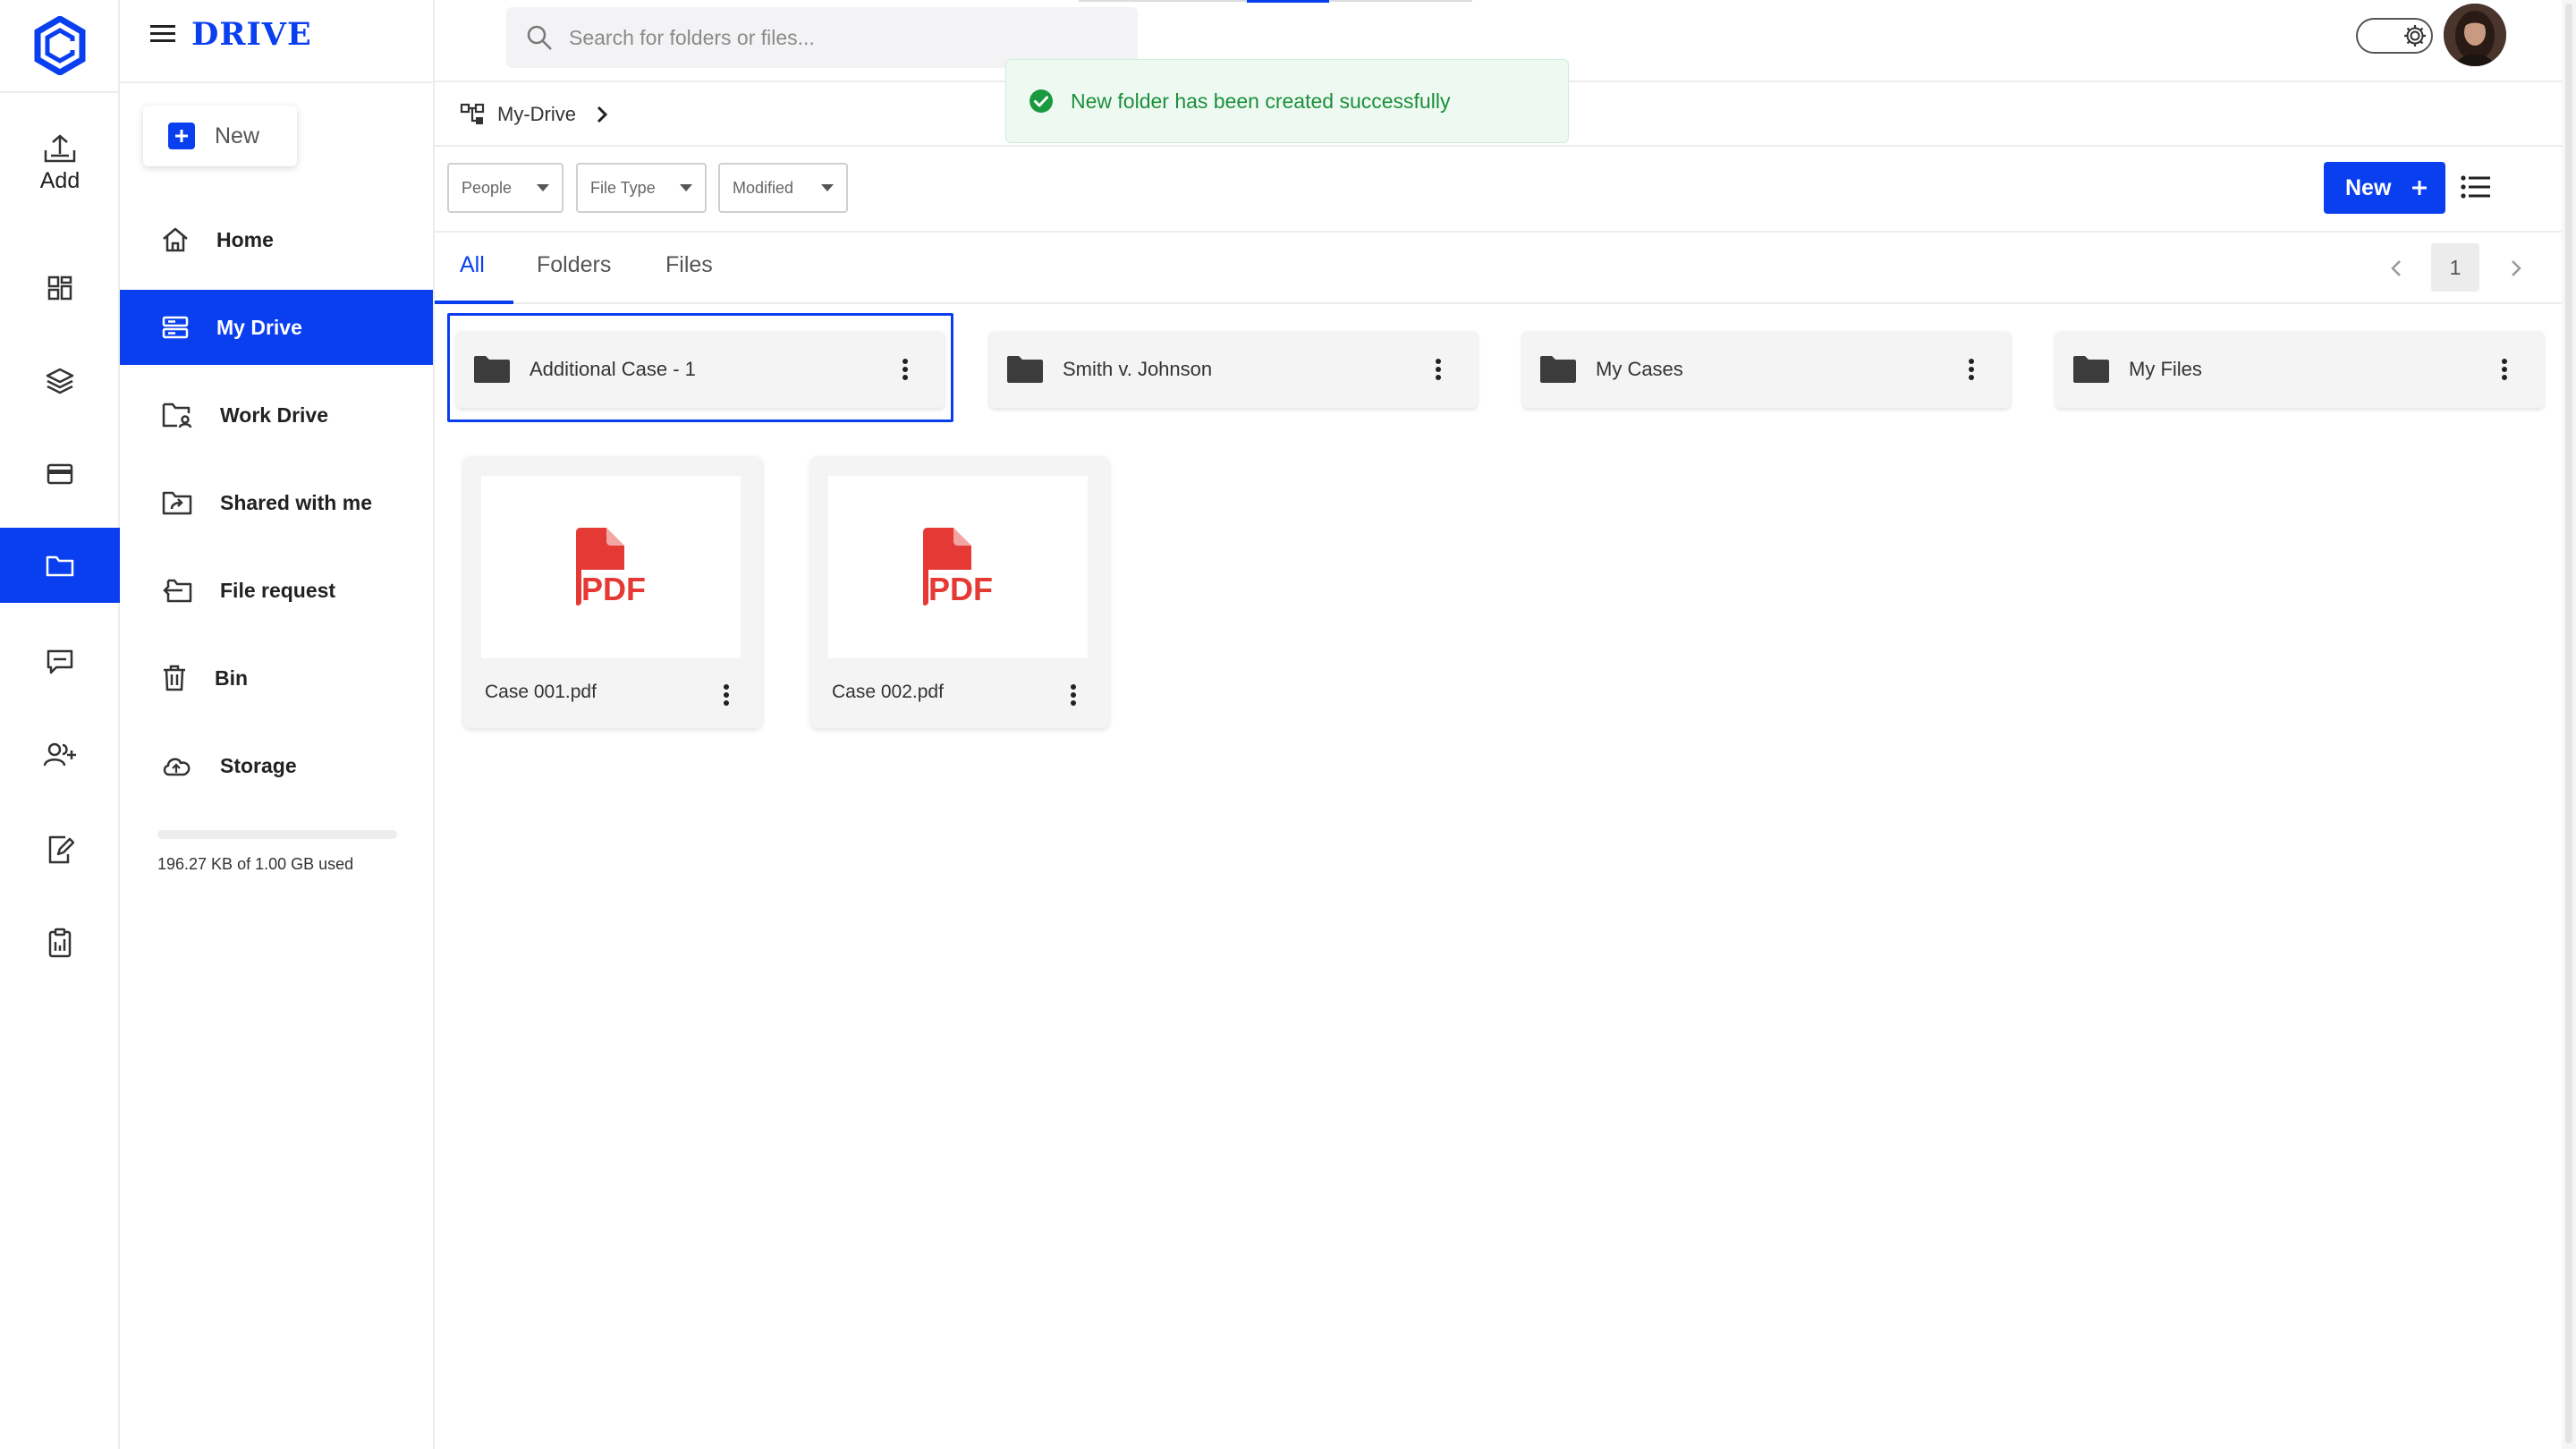 The width and height of the screenshot is (2576, 1449). Describe the element at coordinates (613, 369) in the screenshot. I see `folder-name: Additional Case - 1` at that location.